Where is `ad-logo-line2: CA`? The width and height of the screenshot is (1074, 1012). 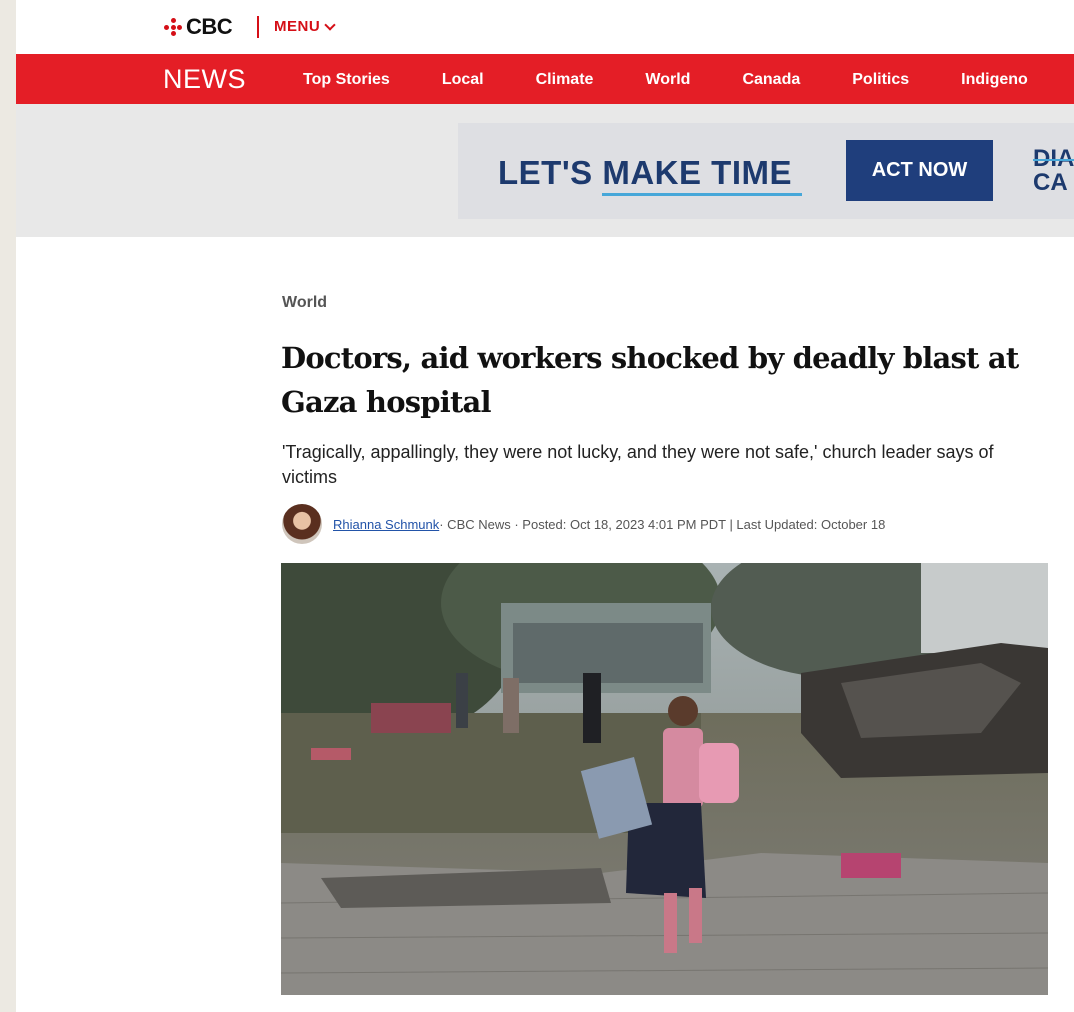 ad-logo-line2: CA is located at coordinates (1050, 182).